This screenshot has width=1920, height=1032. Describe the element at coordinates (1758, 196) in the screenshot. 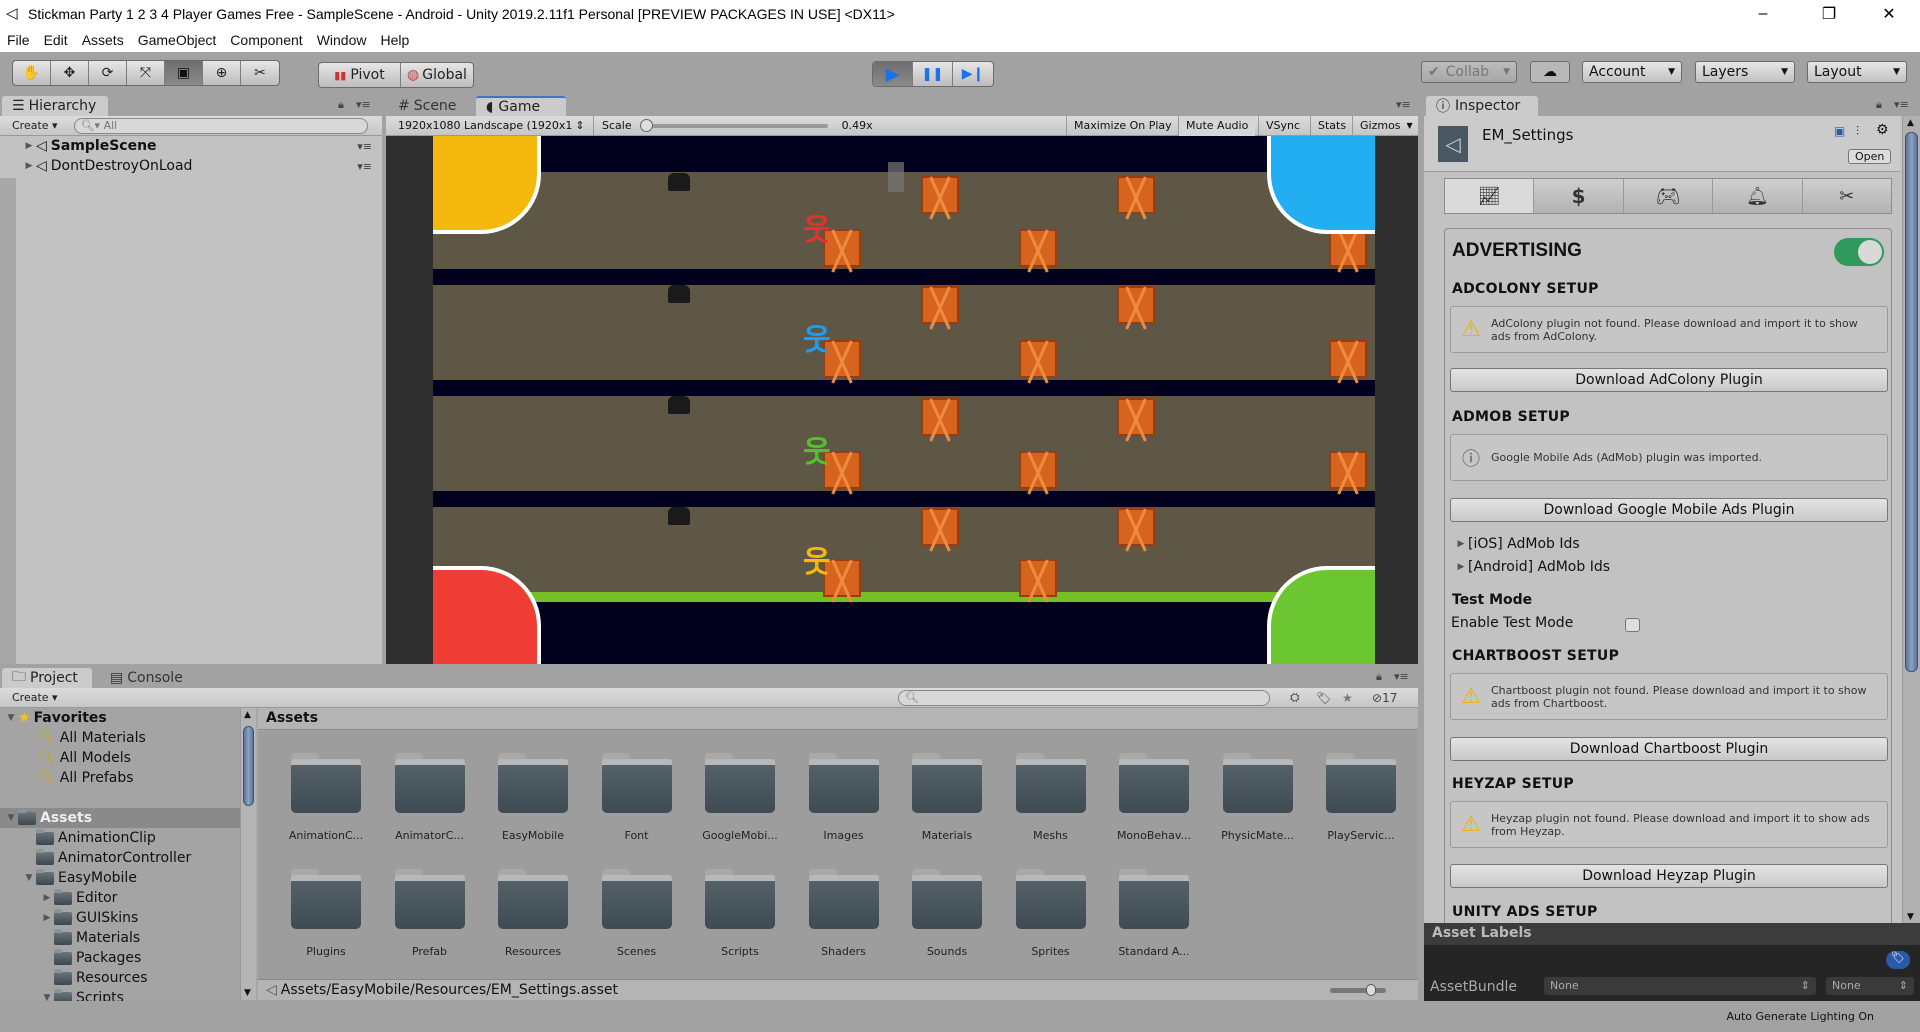

I see `module-tab-notifications: 🔔︎` at that location.